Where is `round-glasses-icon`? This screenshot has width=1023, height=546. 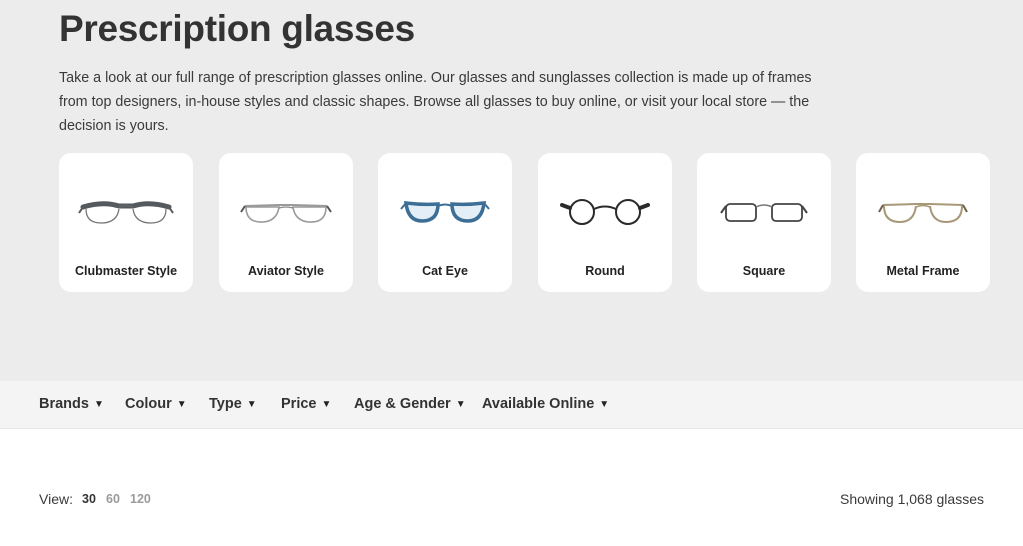
round-glasses-icon is located at coordinates (605, 212).